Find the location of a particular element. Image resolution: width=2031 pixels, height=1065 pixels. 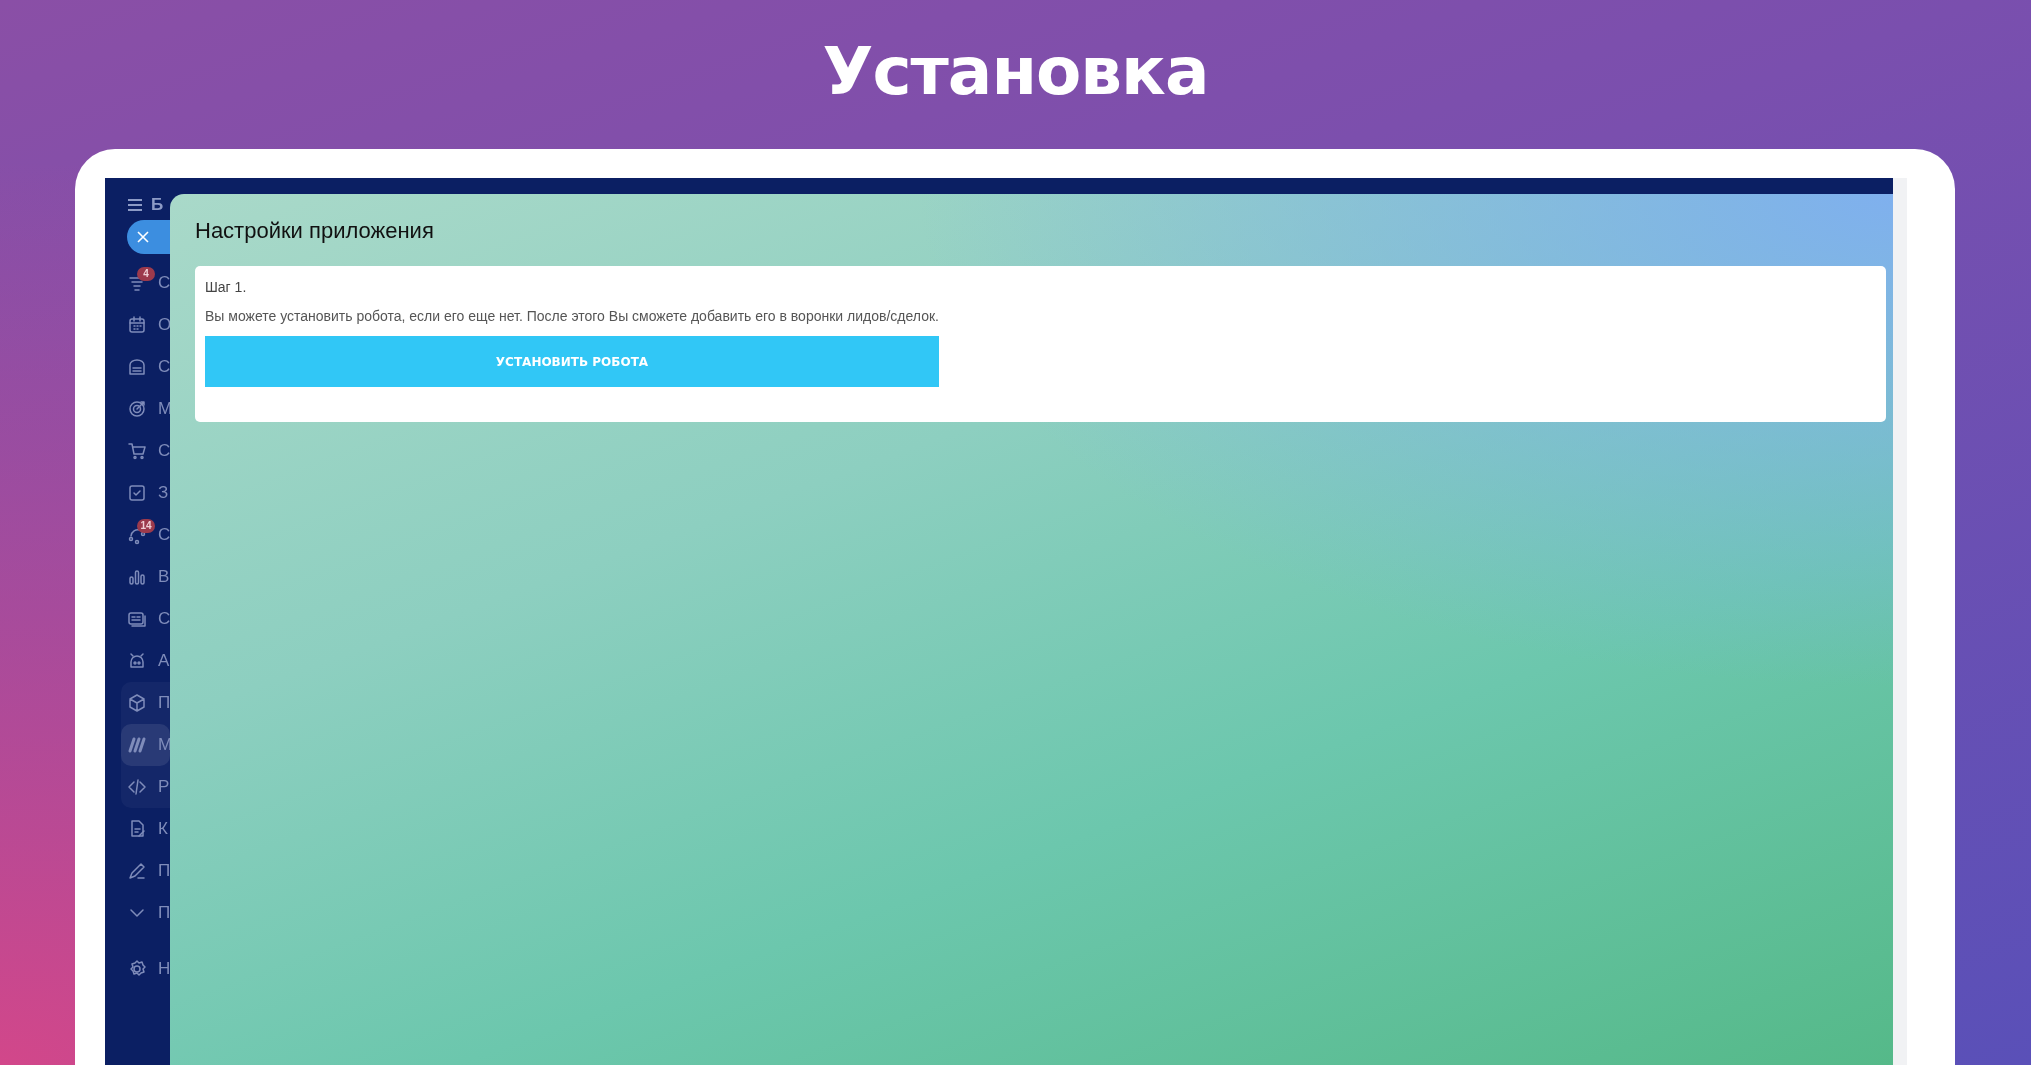

sidebar-item: Н is located at coordinates (137, 969).